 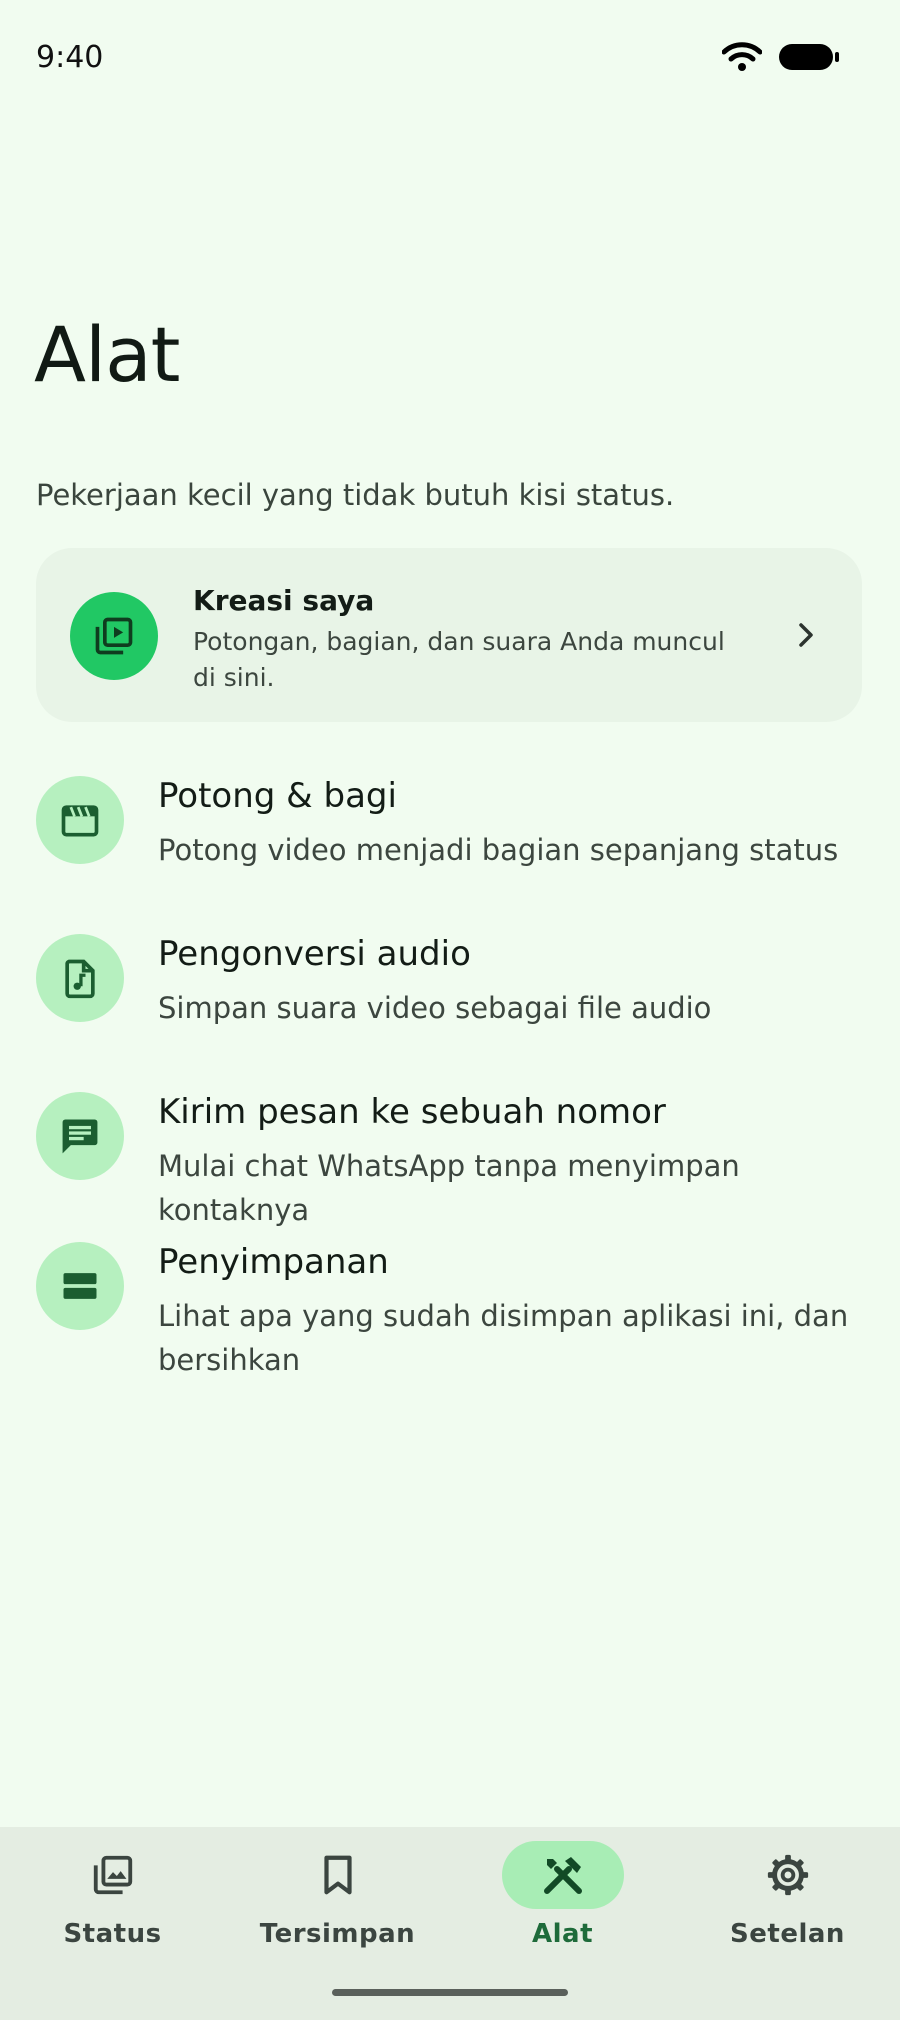 What do you see at coordinates (107, 354) in the screenshot?
I see `page-title: Alat` at bounding box center [107, 354].